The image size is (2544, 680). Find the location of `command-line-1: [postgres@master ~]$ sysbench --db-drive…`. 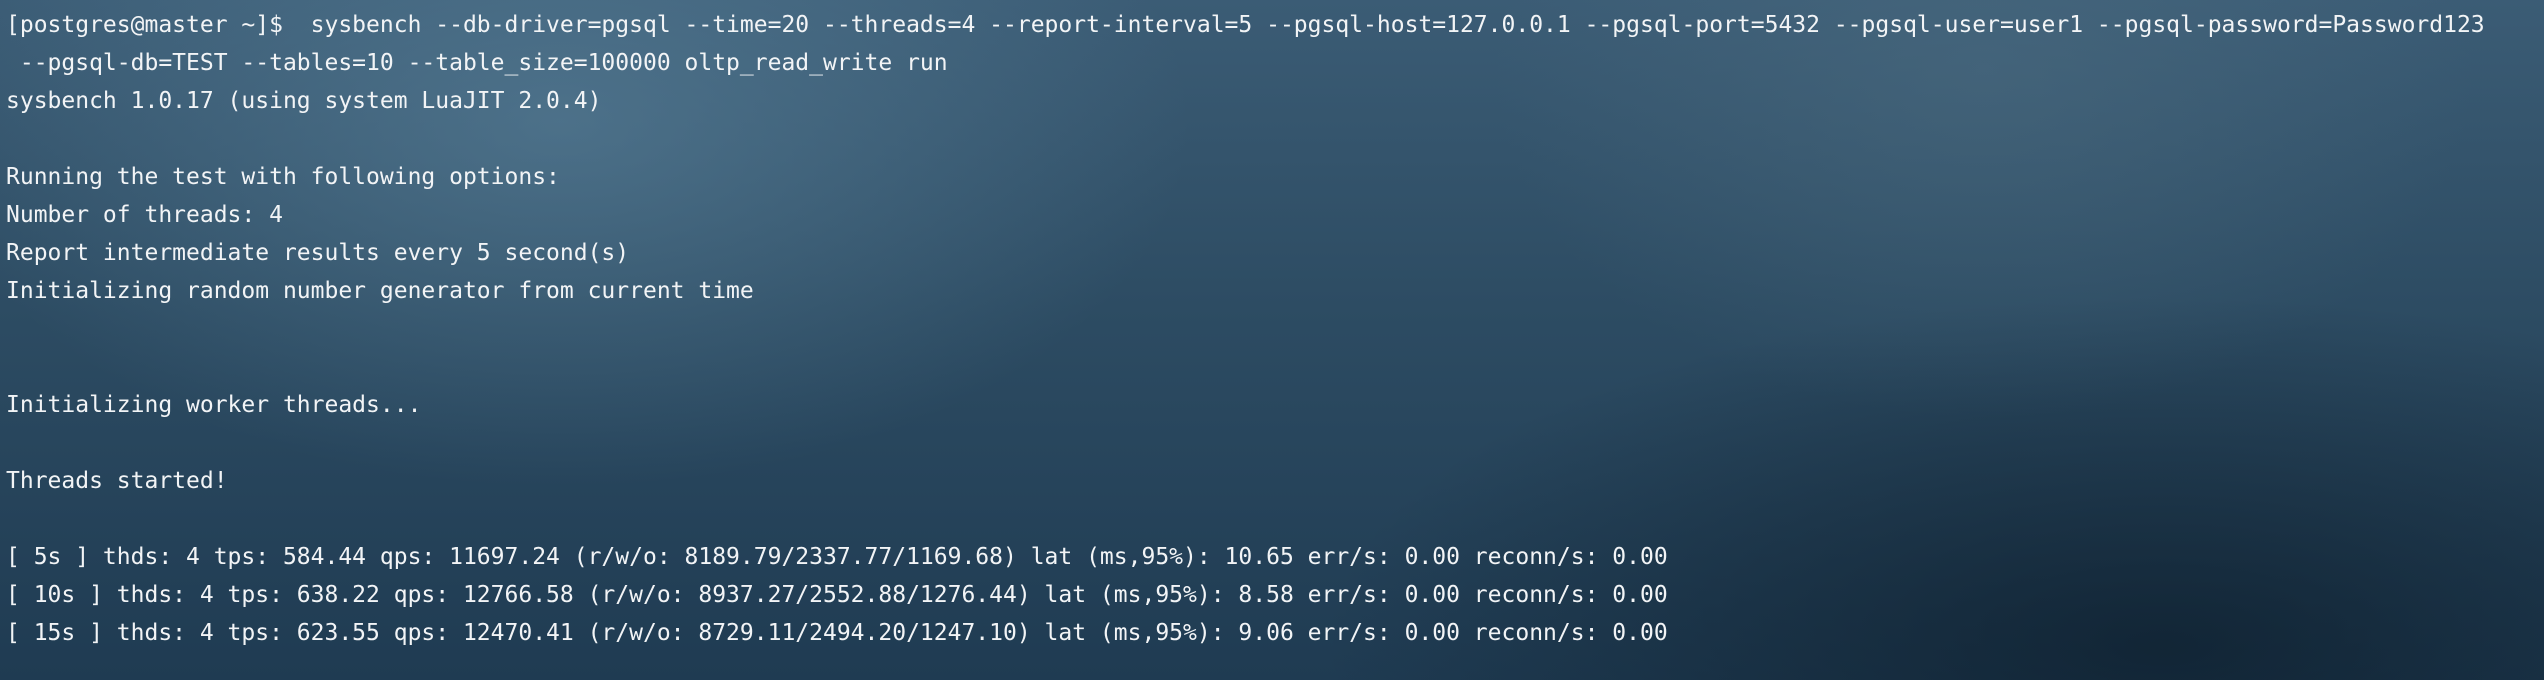

command-line-1: [postgres@master ~]$ sysbench --db-drive… is located at coordinates (1272, 25).